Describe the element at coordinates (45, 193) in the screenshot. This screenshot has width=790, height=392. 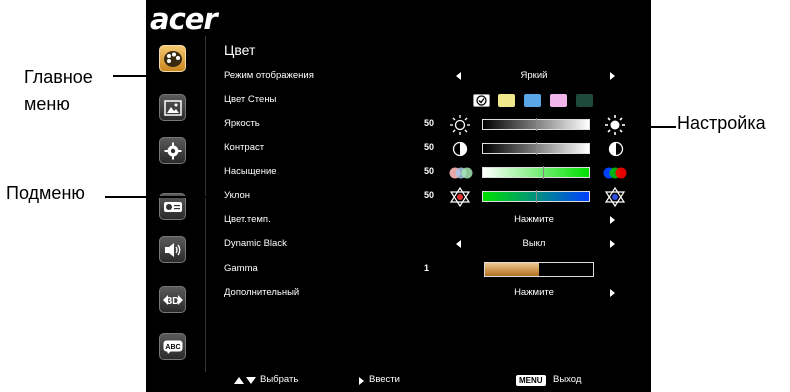
I see `callout-submenu: Подменю` at that location.